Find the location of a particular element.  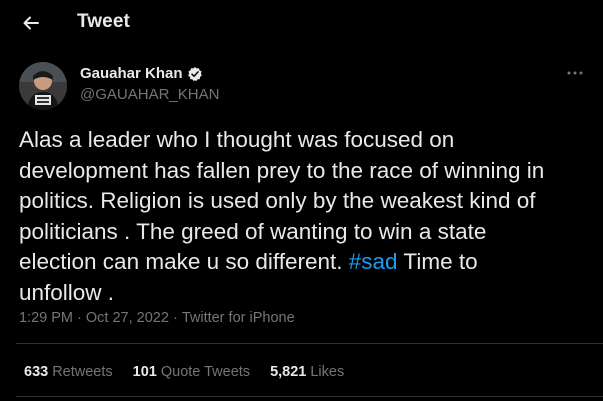

profile-photo-icon is located at coordinates (43, 86).